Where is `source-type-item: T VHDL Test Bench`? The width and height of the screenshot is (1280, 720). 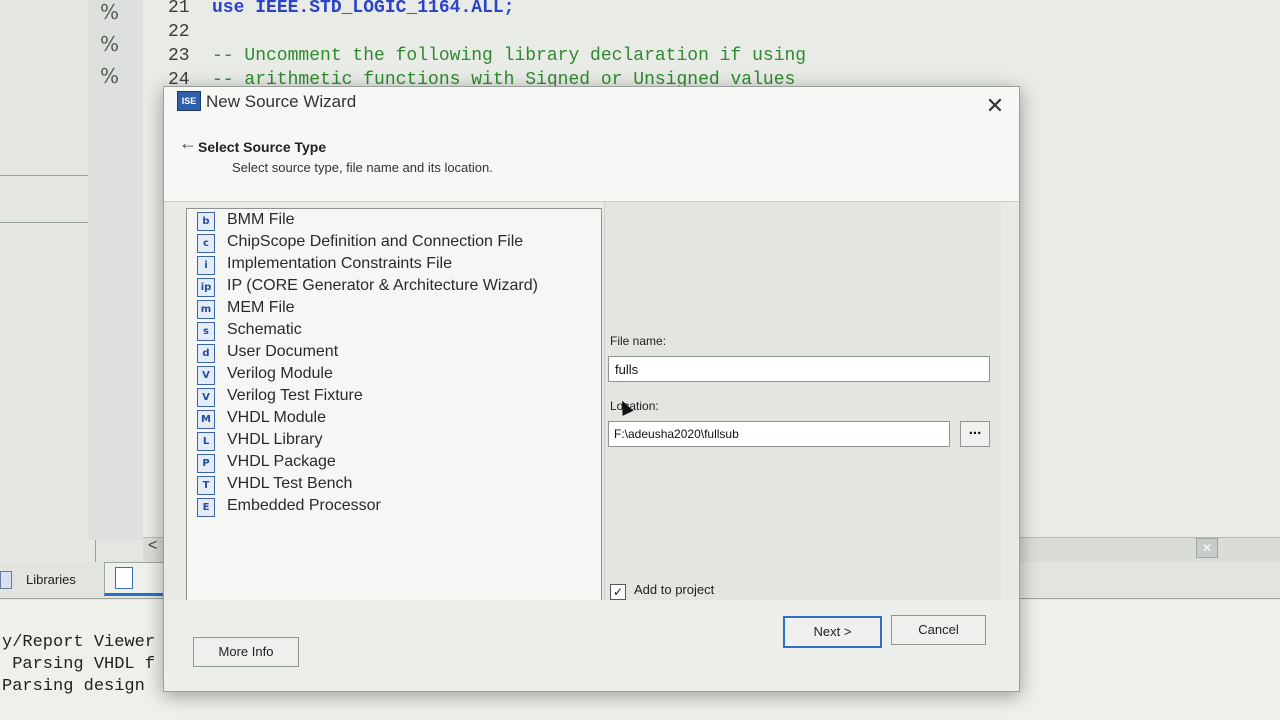
source-type-item: T VHDL Test Bench is located at coordinates (395, 485).